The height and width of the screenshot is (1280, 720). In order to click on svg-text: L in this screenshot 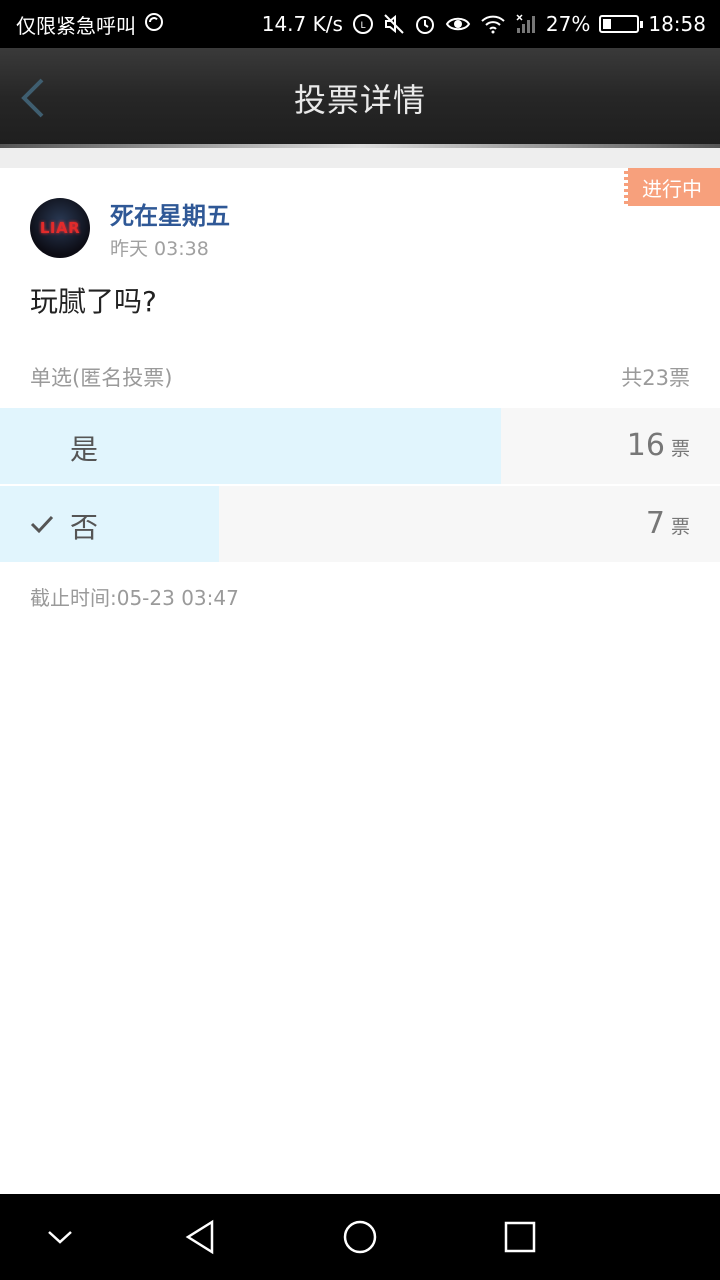, I will do `click(362, 26)`.